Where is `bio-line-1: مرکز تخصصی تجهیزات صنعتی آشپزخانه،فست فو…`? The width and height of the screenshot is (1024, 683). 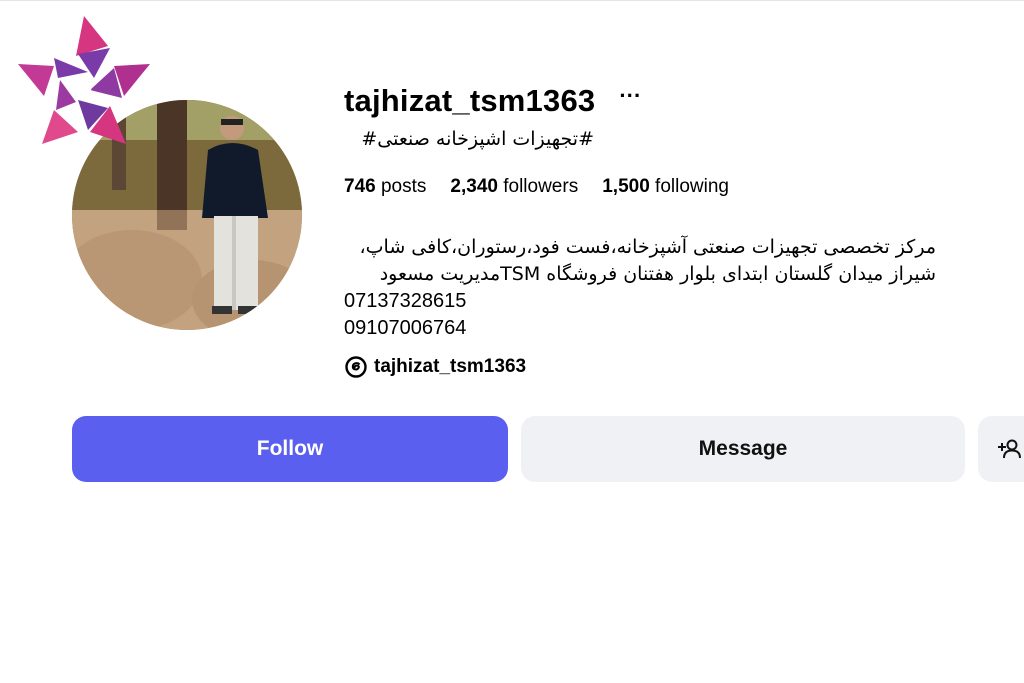 bio-line-1: مرکز تخصصی تجهیزات صنعتی آشپزخانه،فست فو… is located at coordinates (647, 247).